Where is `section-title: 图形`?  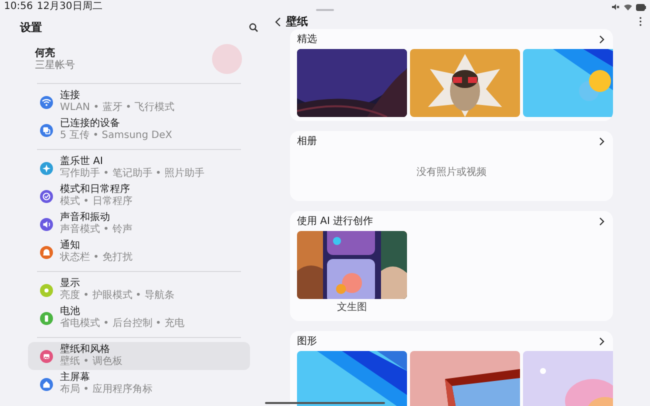 section-title: 图形 is located at coordinates (307, 341).